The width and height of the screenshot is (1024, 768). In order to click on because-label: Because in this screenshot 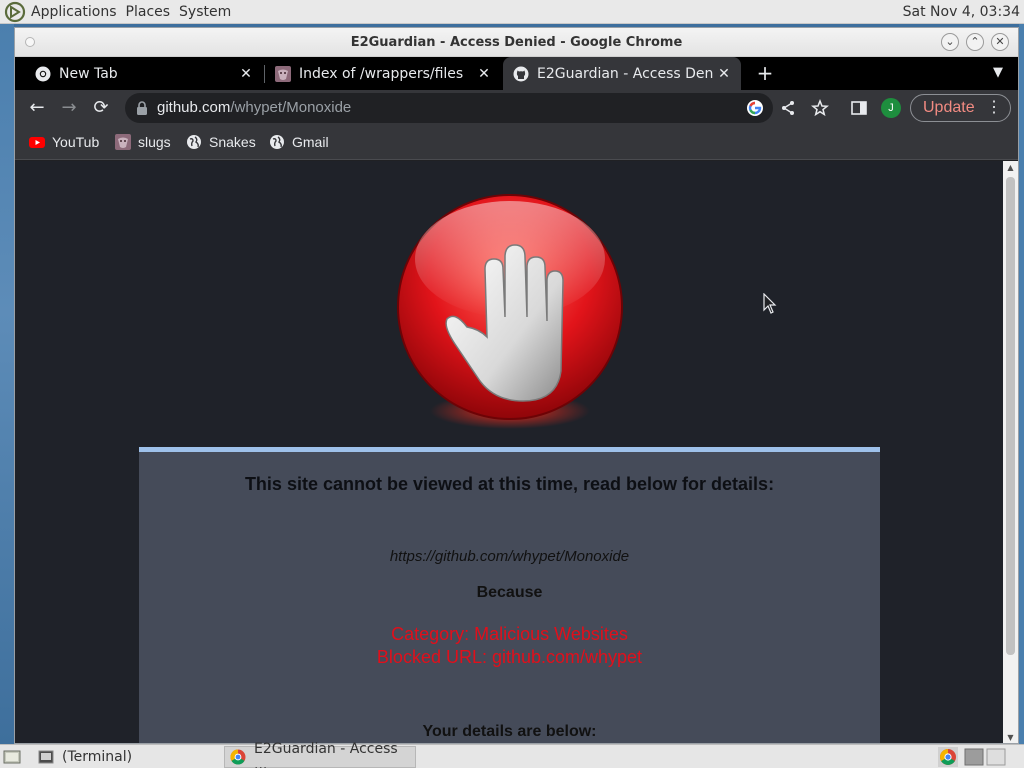, I will do `click(509, 592)`.